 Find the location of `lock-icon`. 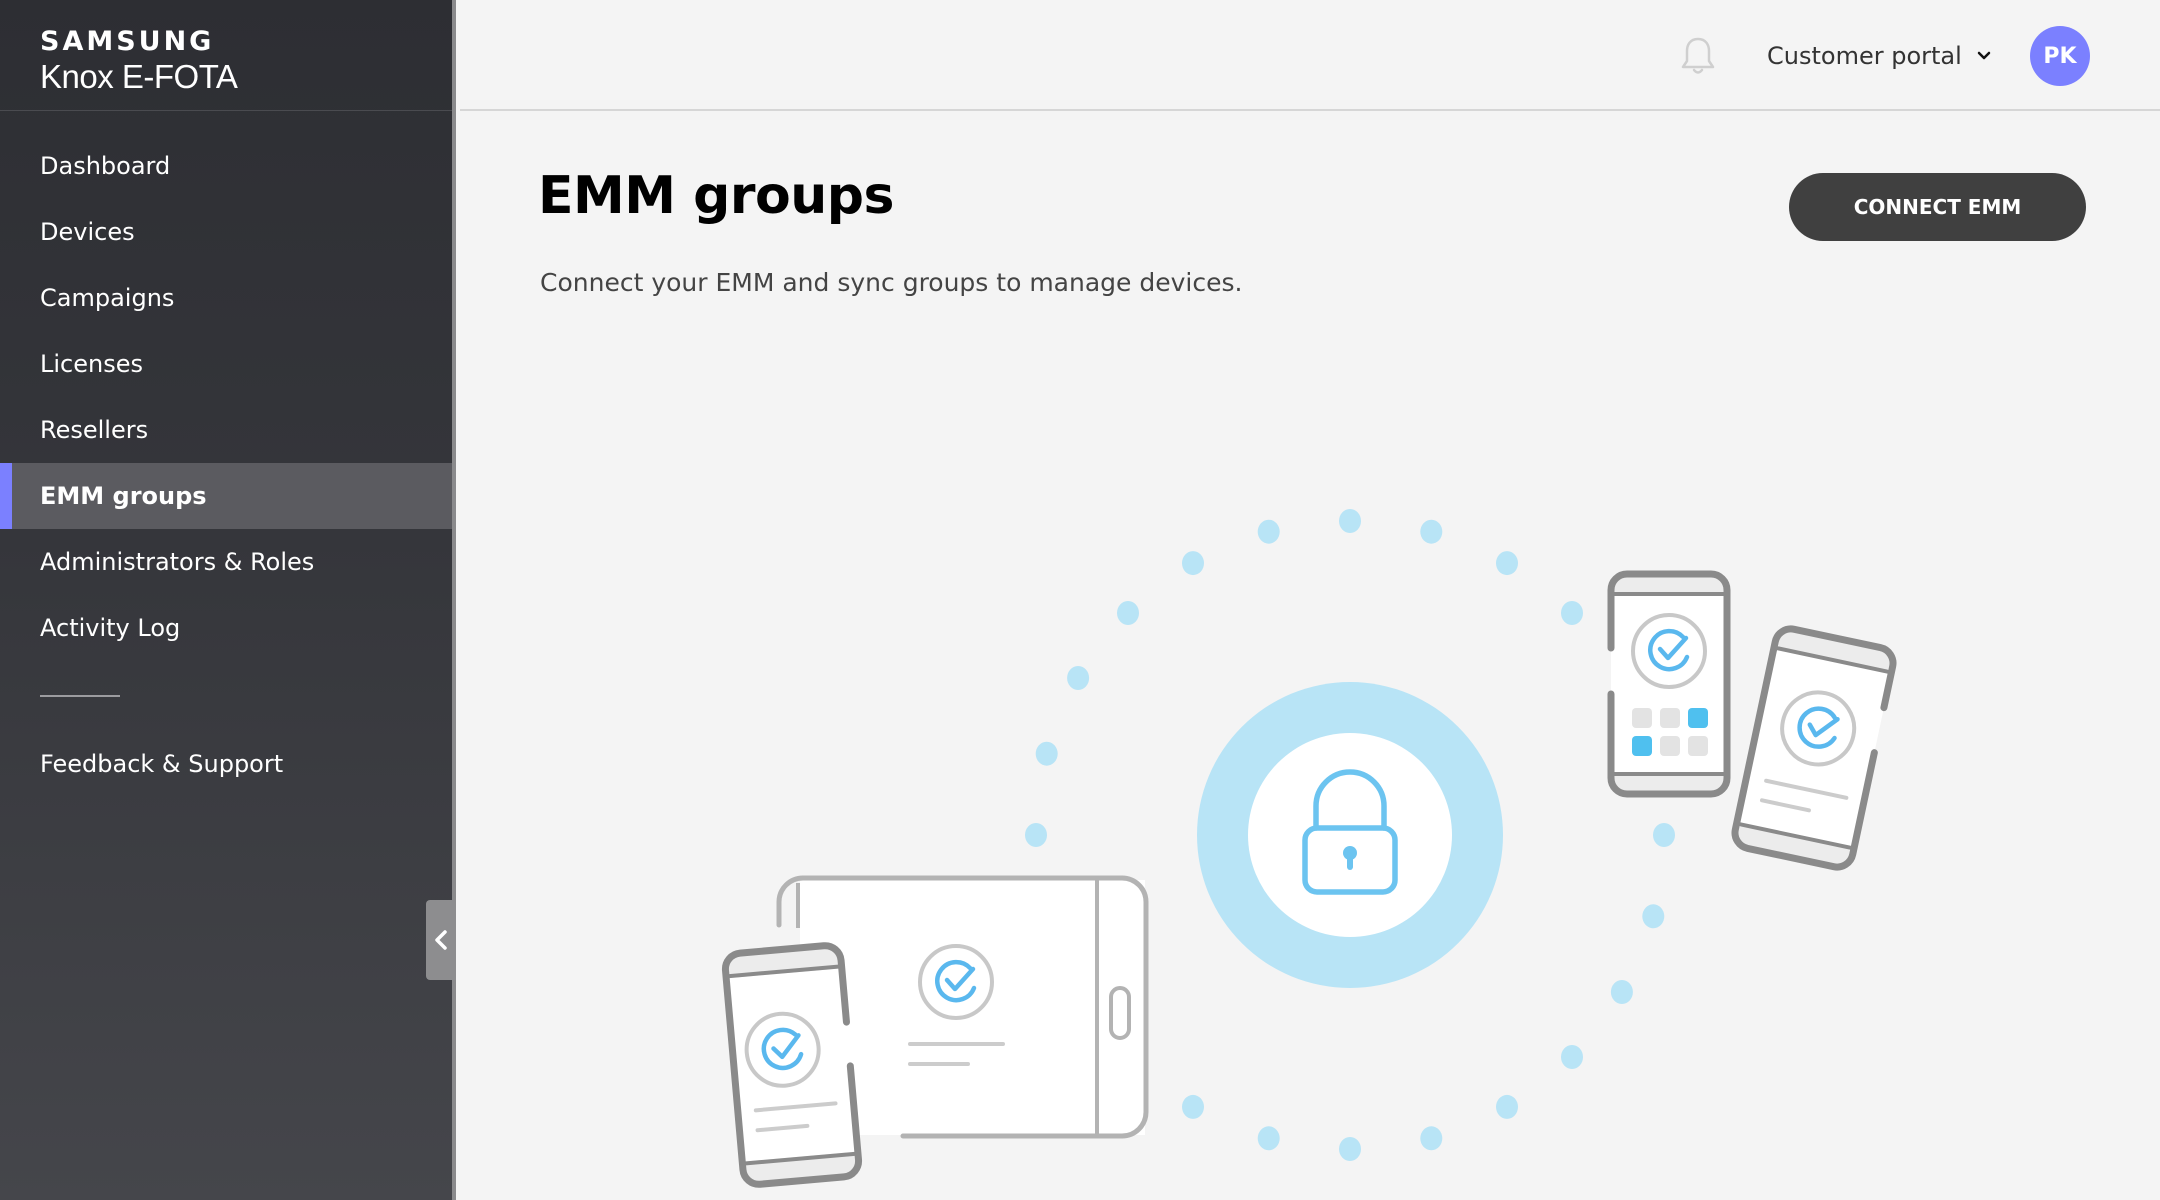

lock-icon is located at coordinates (1350, 832).